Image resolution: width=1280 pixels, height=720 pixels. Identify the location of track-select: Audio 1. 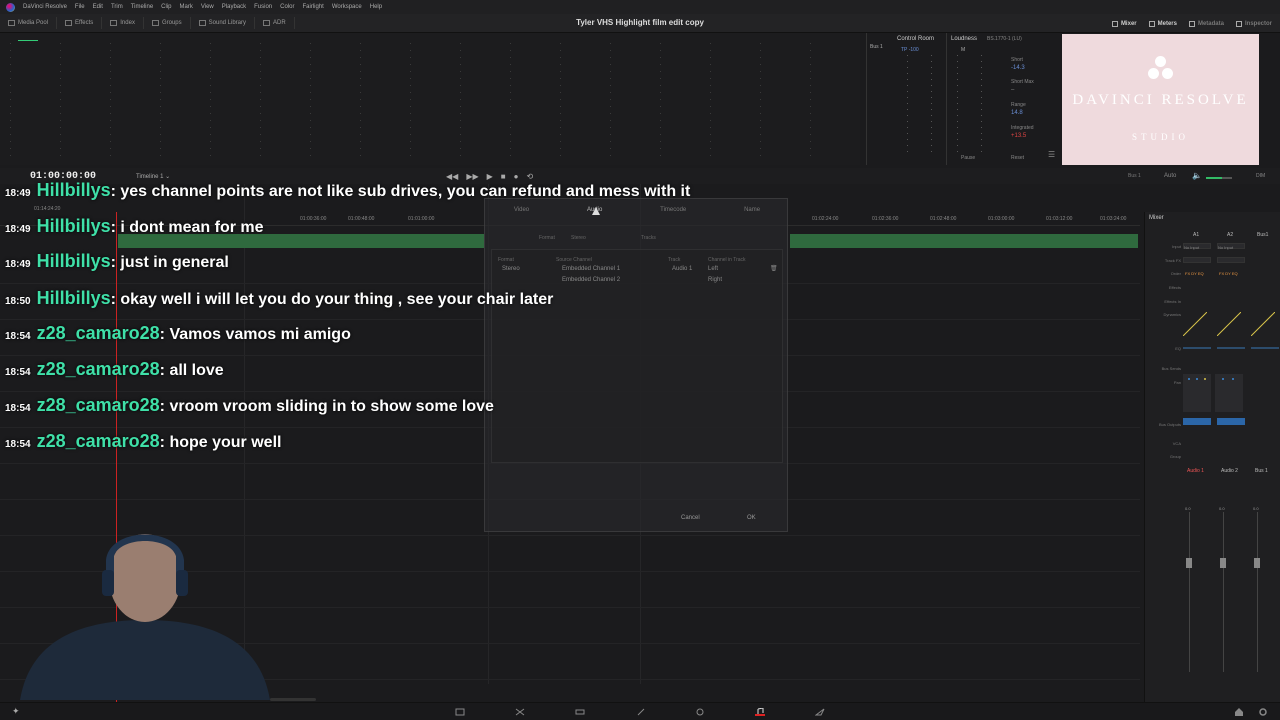
(682, 269).